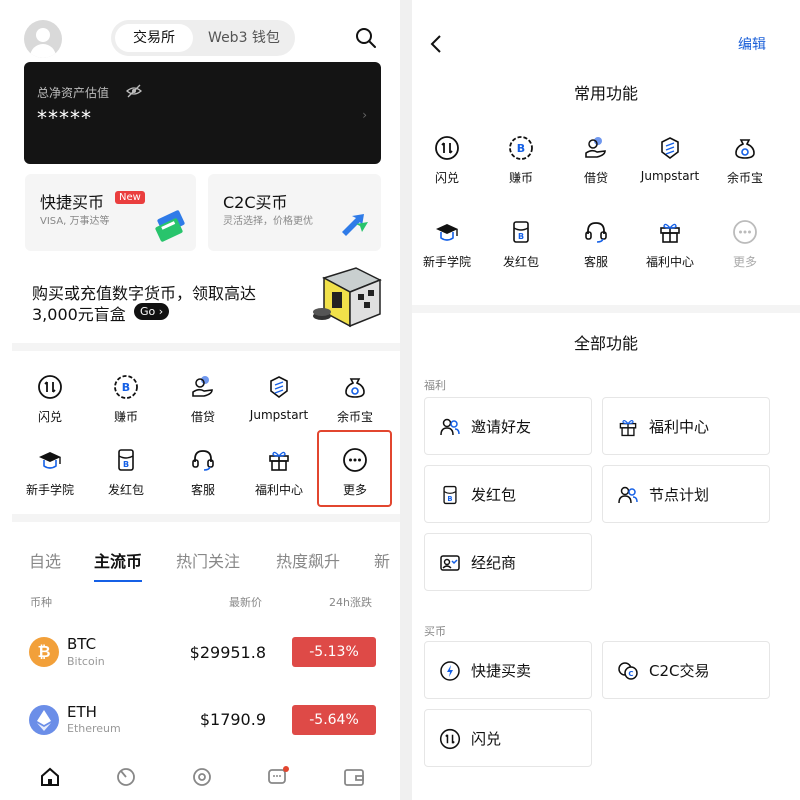 The image size is (800, 800). I want to click on coin-price: $29951.8, so click(227, 652).